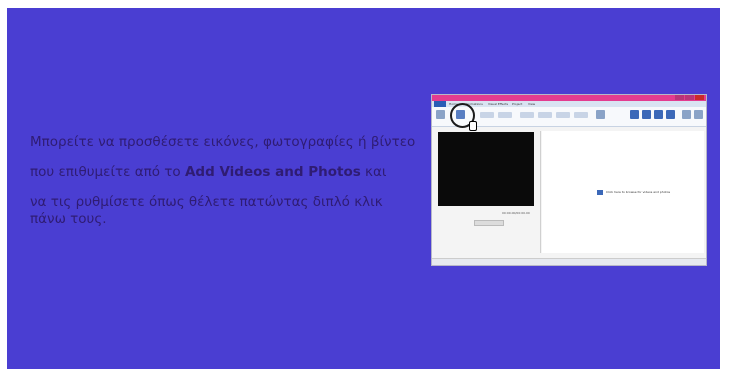  What do you see at coordinates (440, 114) in the screenshot?
I see `paste-icon` at bounding box center [440, 114].